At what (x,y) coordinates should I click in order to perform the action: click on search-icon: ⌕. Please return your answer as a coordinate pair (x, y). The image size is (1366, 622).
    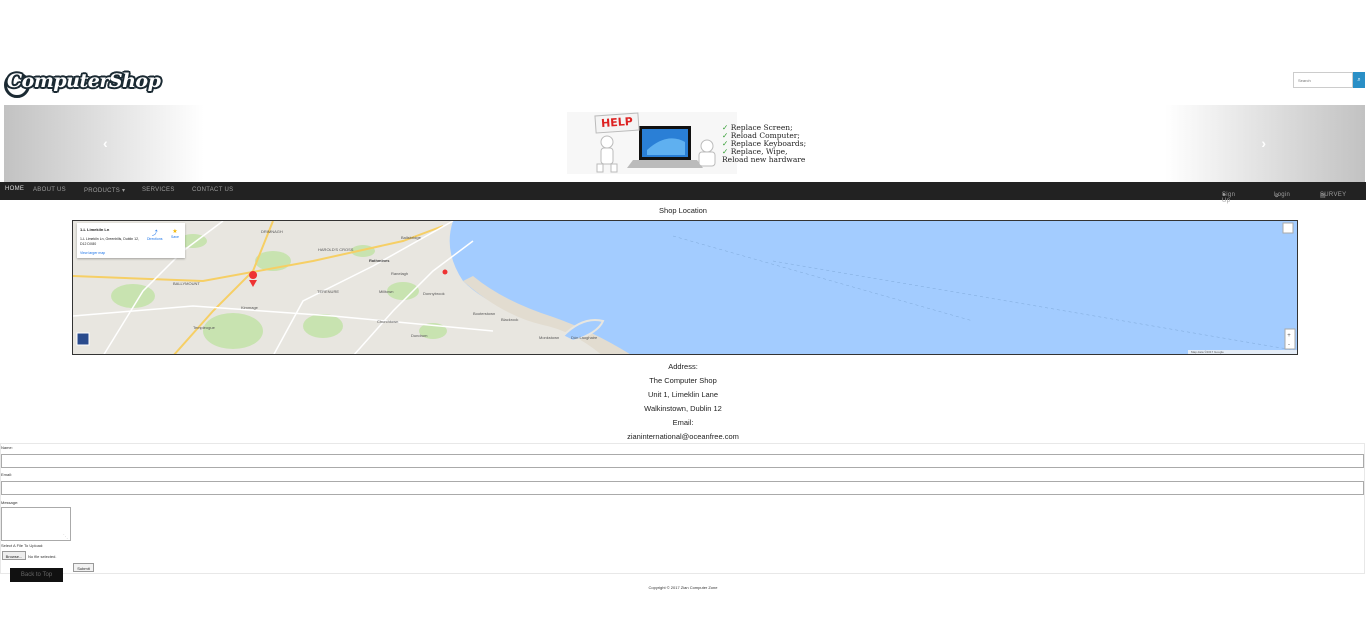
    Looking at the image, I should click on (1359, 80).